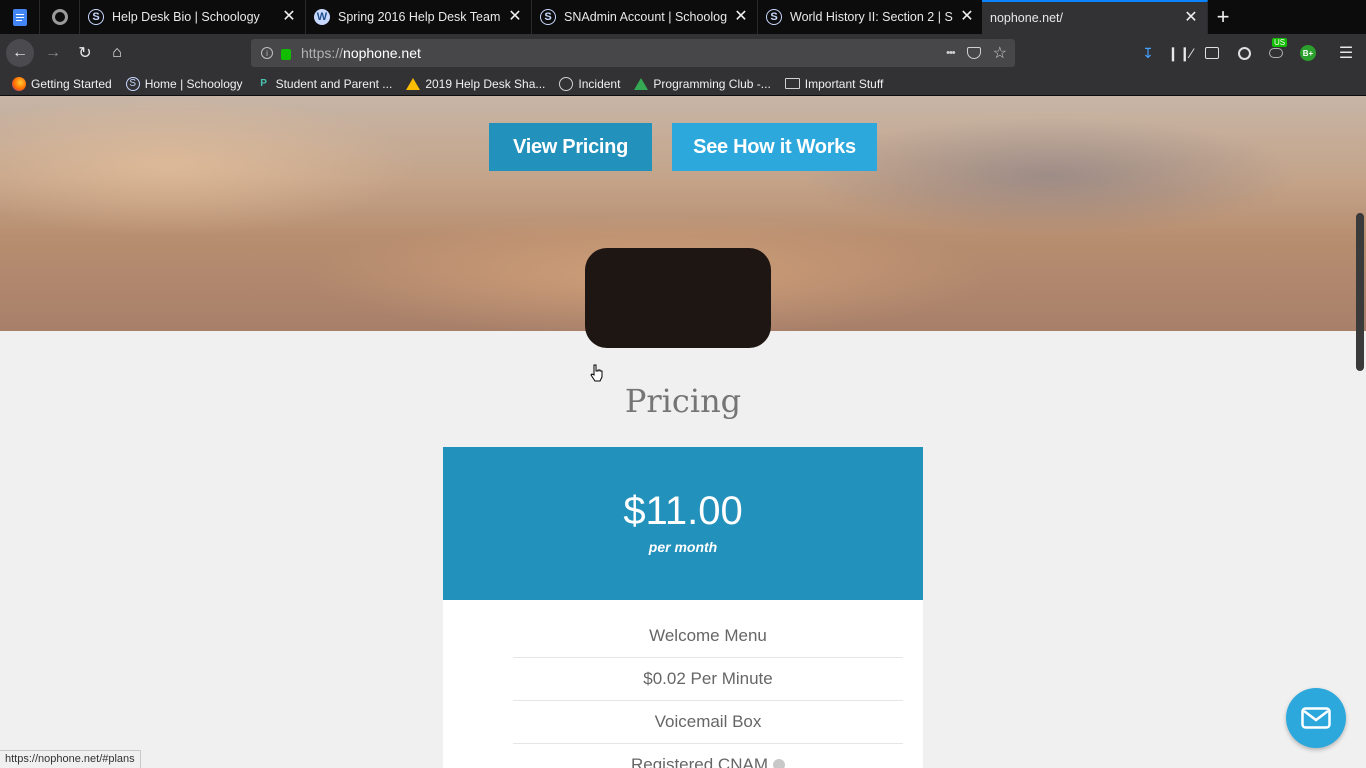  I want to click on tab-help-desk-bio: S Help Desk Bio | Schoology ✕, so click(193, 17).